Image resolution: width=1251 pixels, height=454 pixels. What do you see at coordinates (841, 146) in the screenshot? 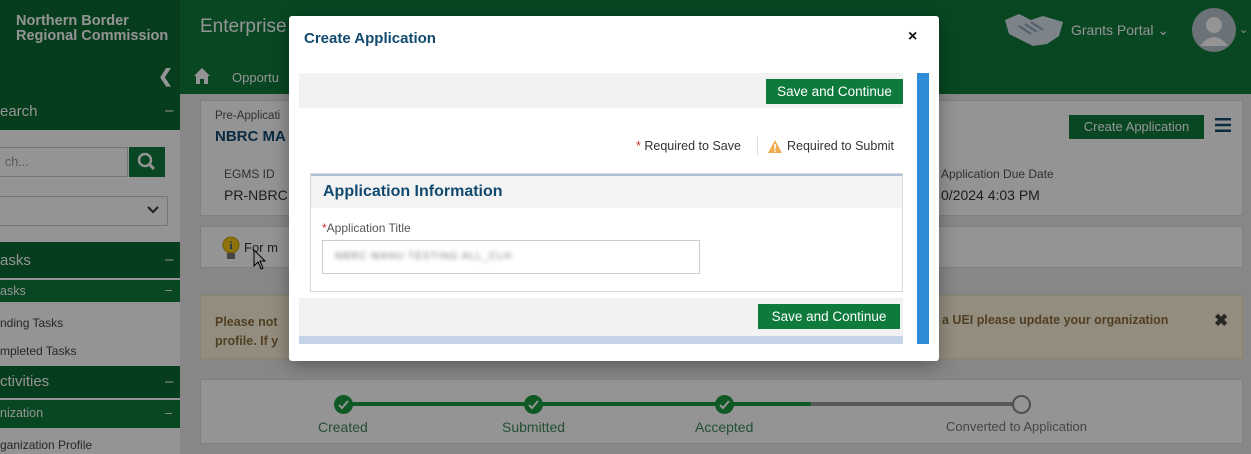
I see `required-to-submit-label: Required to Submit` at bounding box center [841, 146].